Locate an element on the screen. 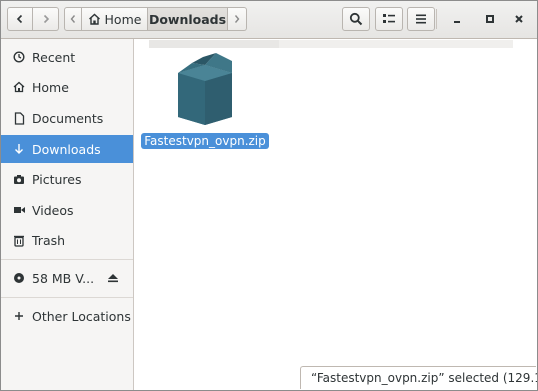 The width and height of the screenshot is (538, 391). sidebar-item-label: Trash is located at coordinates (49, 240).